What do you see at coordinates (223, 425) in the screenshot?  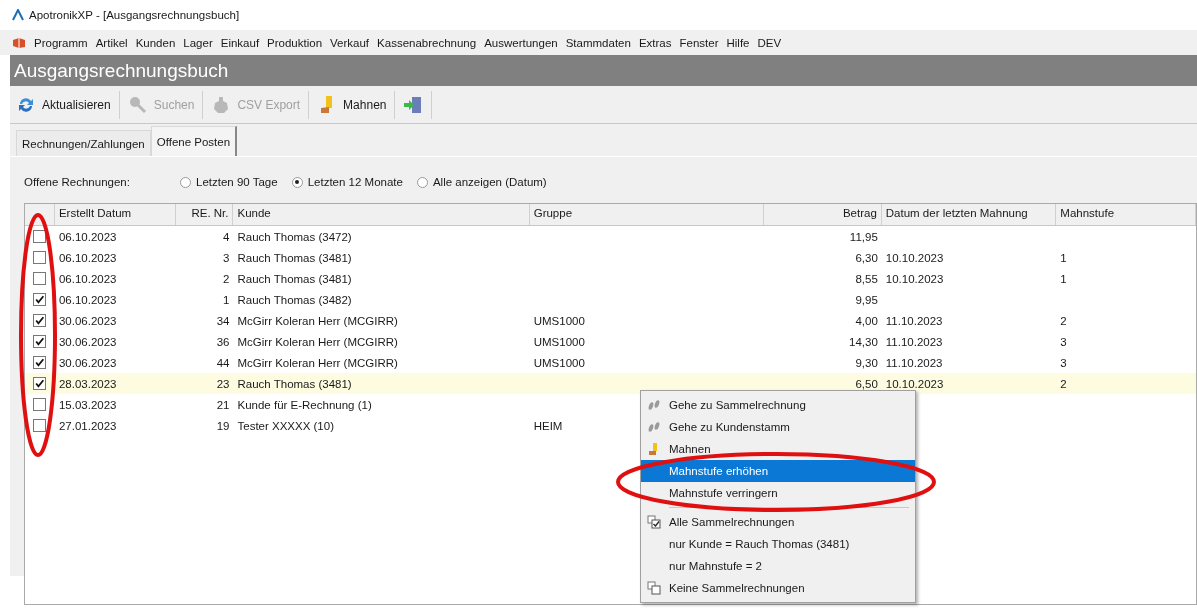 I see `table-cell: 19` at bounding box center [223, 425].